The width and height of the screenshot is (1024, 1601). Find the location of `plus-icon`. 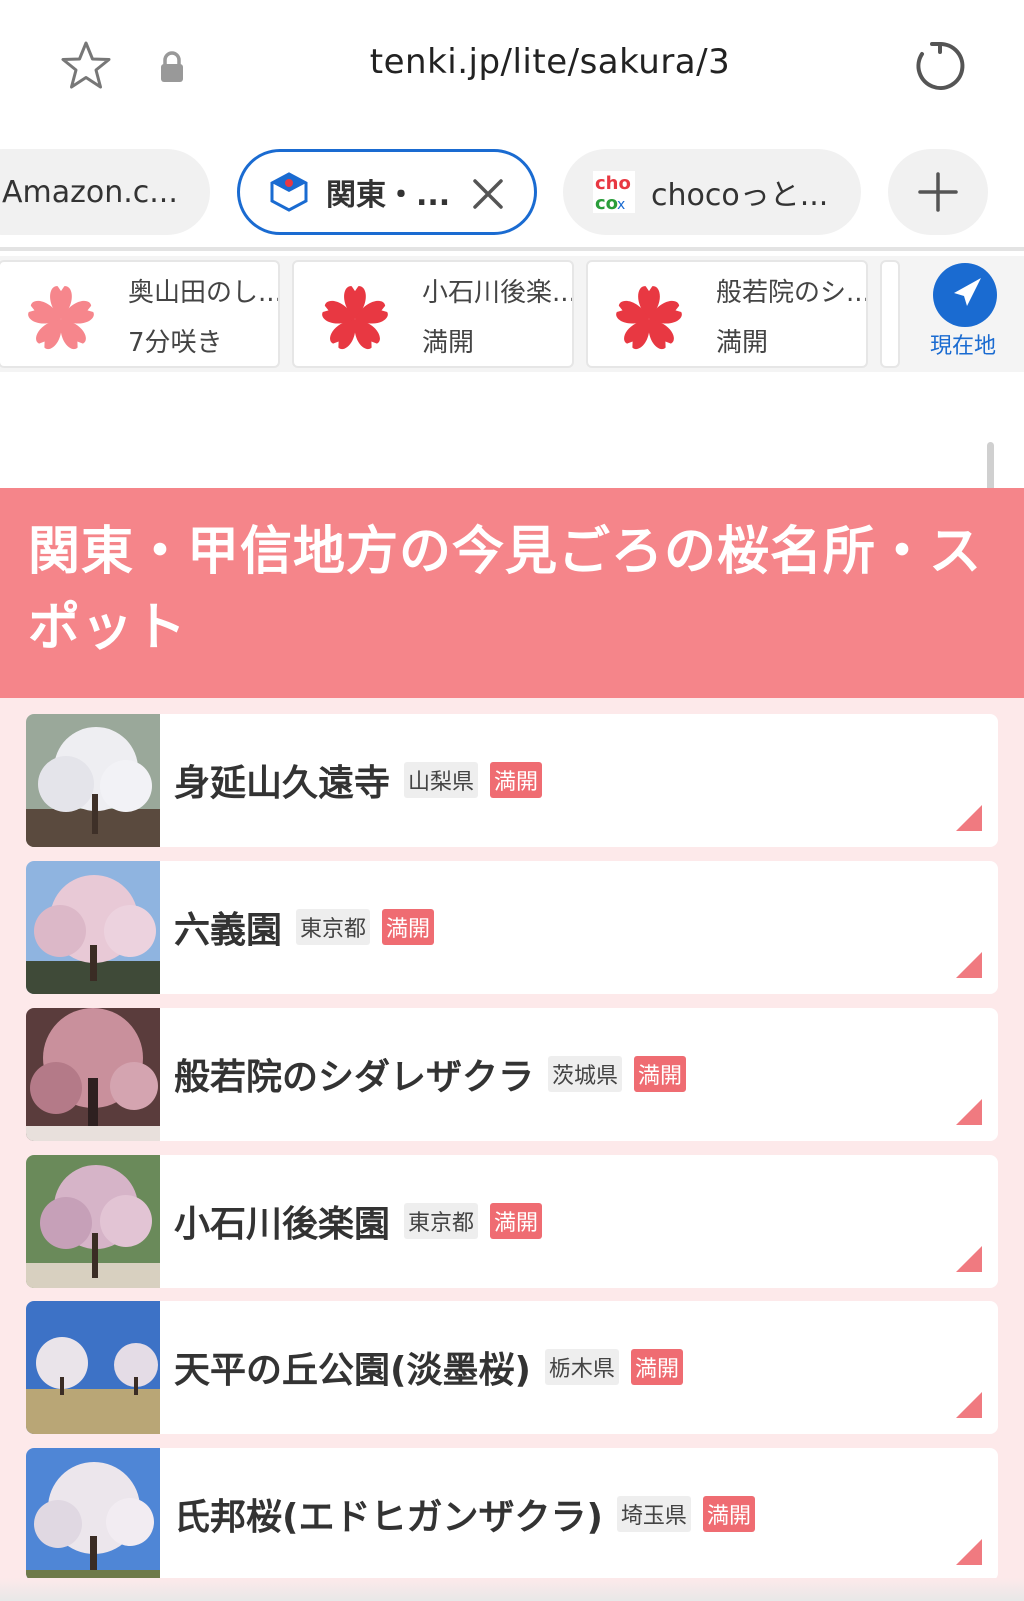

plus-icon is located at coordinates (938, 192).